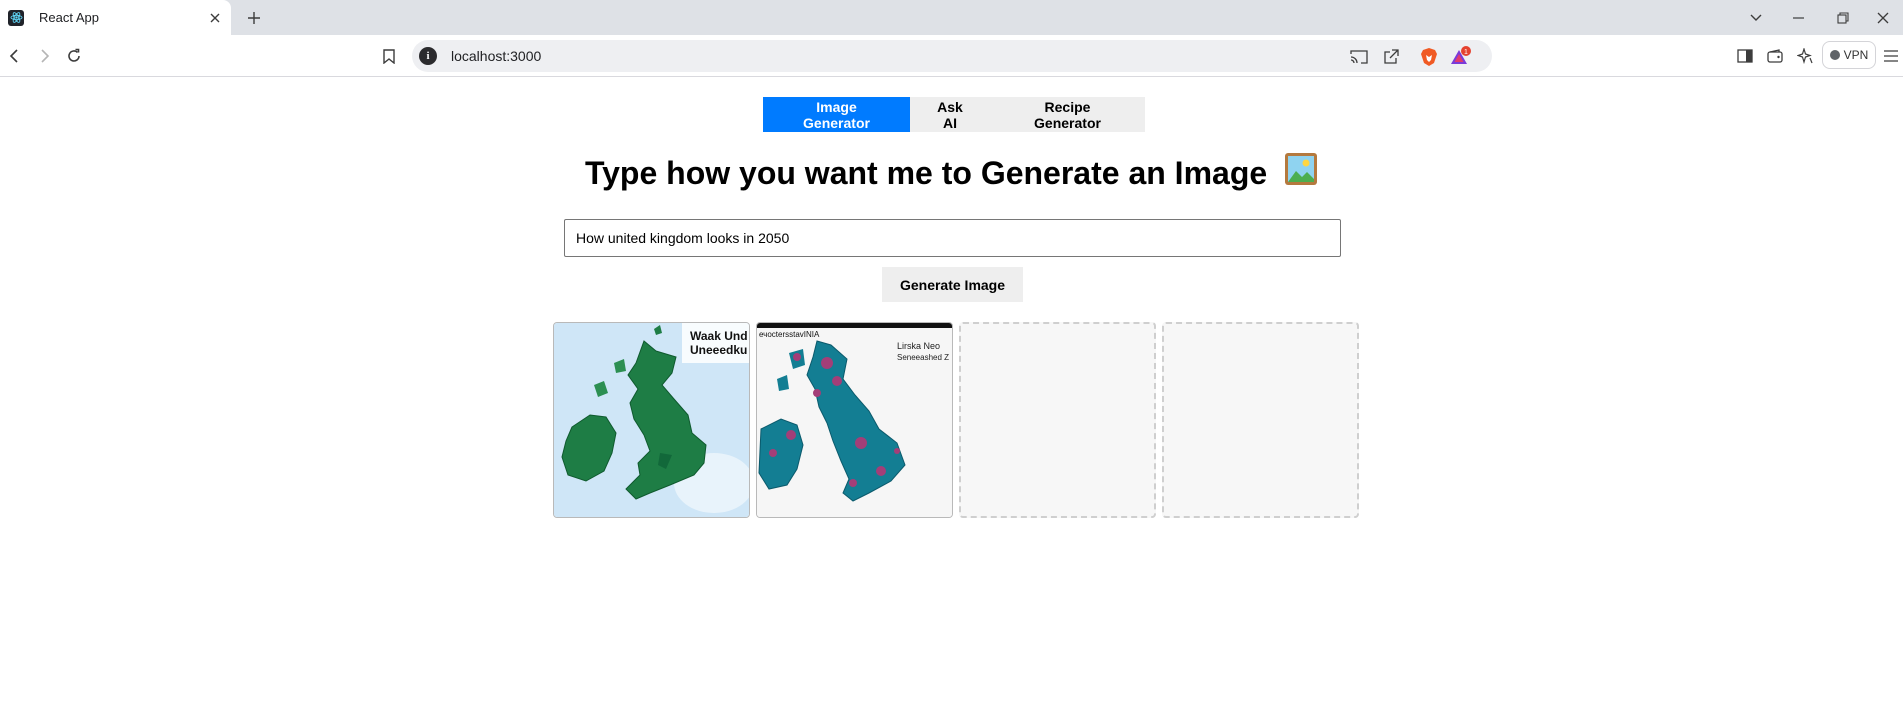 The image size is (1903, 705). I want to click on browser-tab: React App, so click(115, 17).